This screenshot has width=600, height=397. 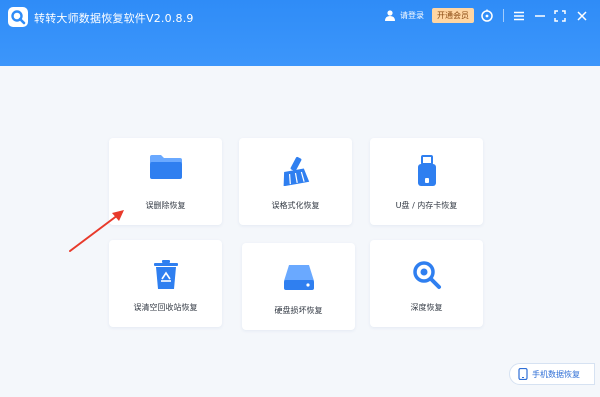 What do you see at coordinates (18, 17) in the screenshot?
I see `app-logo-icon` at bounding box center [18, 17].